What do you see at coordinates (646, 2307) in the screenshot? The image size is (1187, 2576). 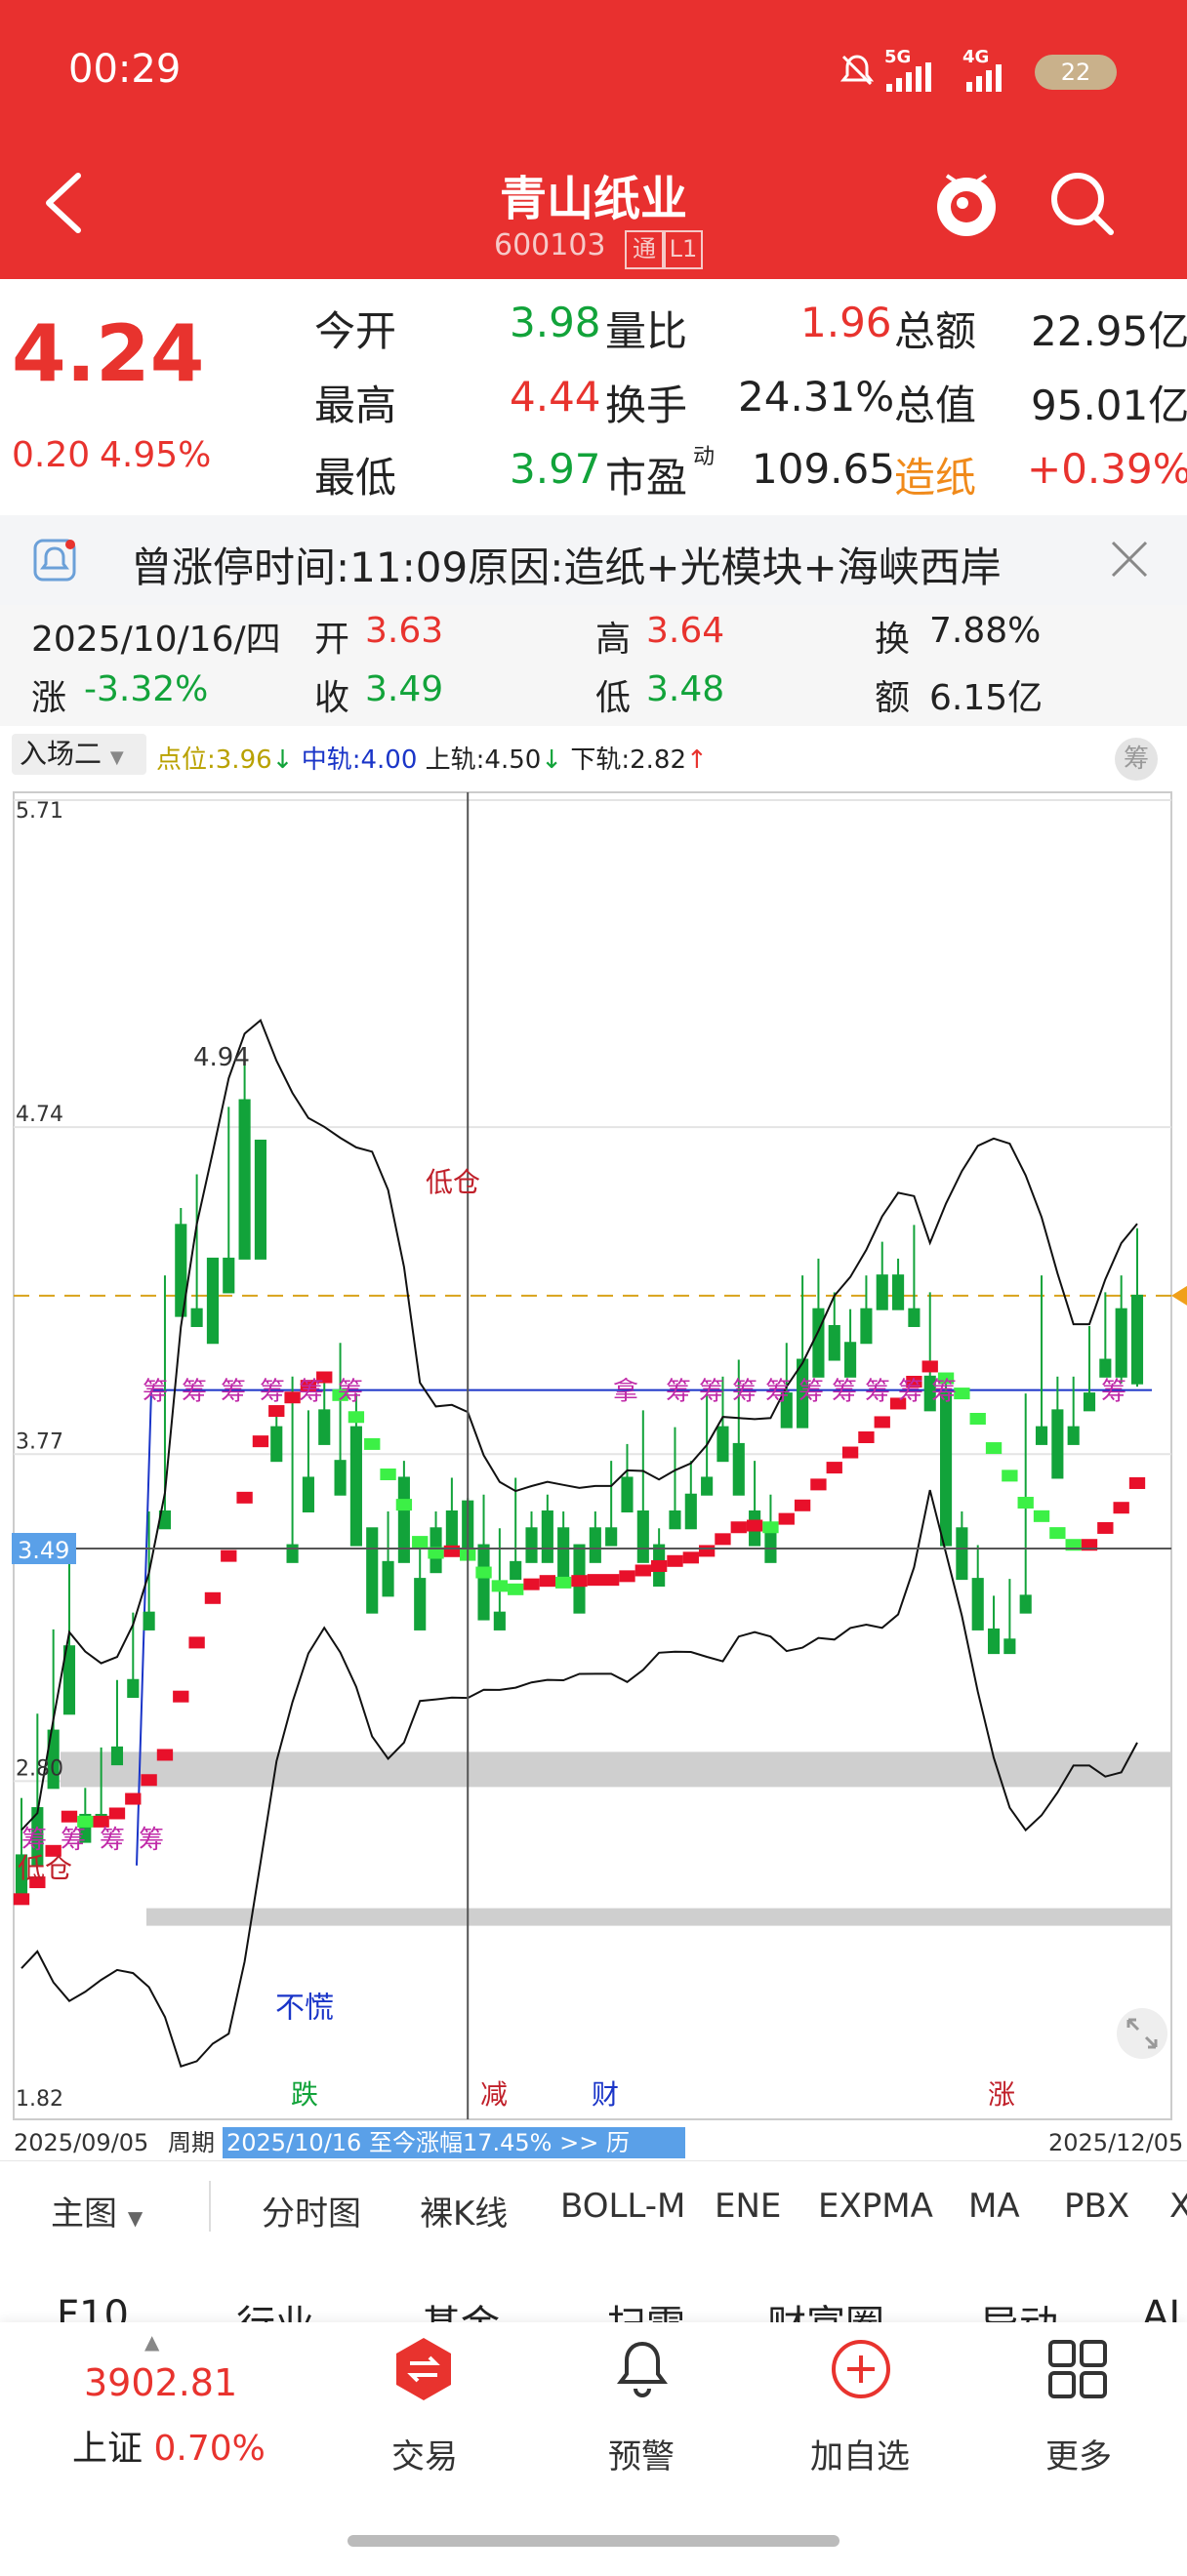 I see `subtab-minesweep: 扫雷` at bounding box center [646, 2307].